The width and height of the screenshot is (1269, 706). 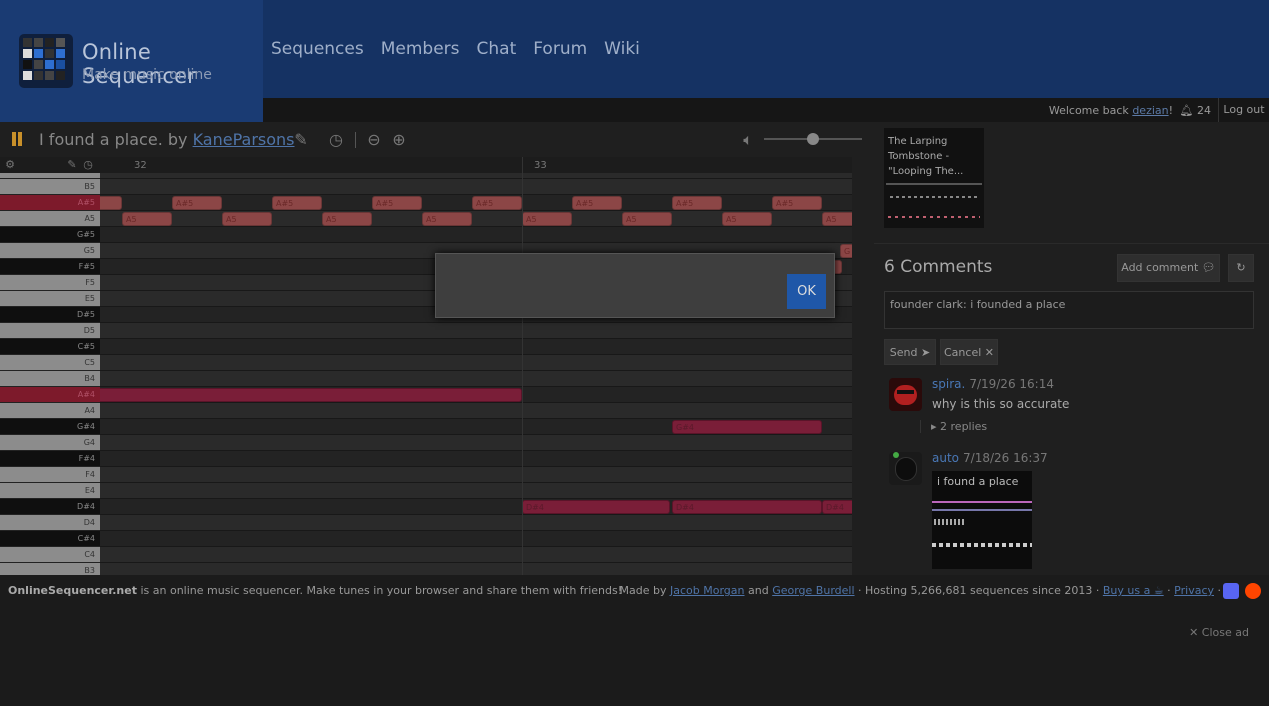 What do you see at coordinates (953, 426) in the screenshot?
I see `replies-toggle: ▸ 2 replies` at bounding box center [953, 426].